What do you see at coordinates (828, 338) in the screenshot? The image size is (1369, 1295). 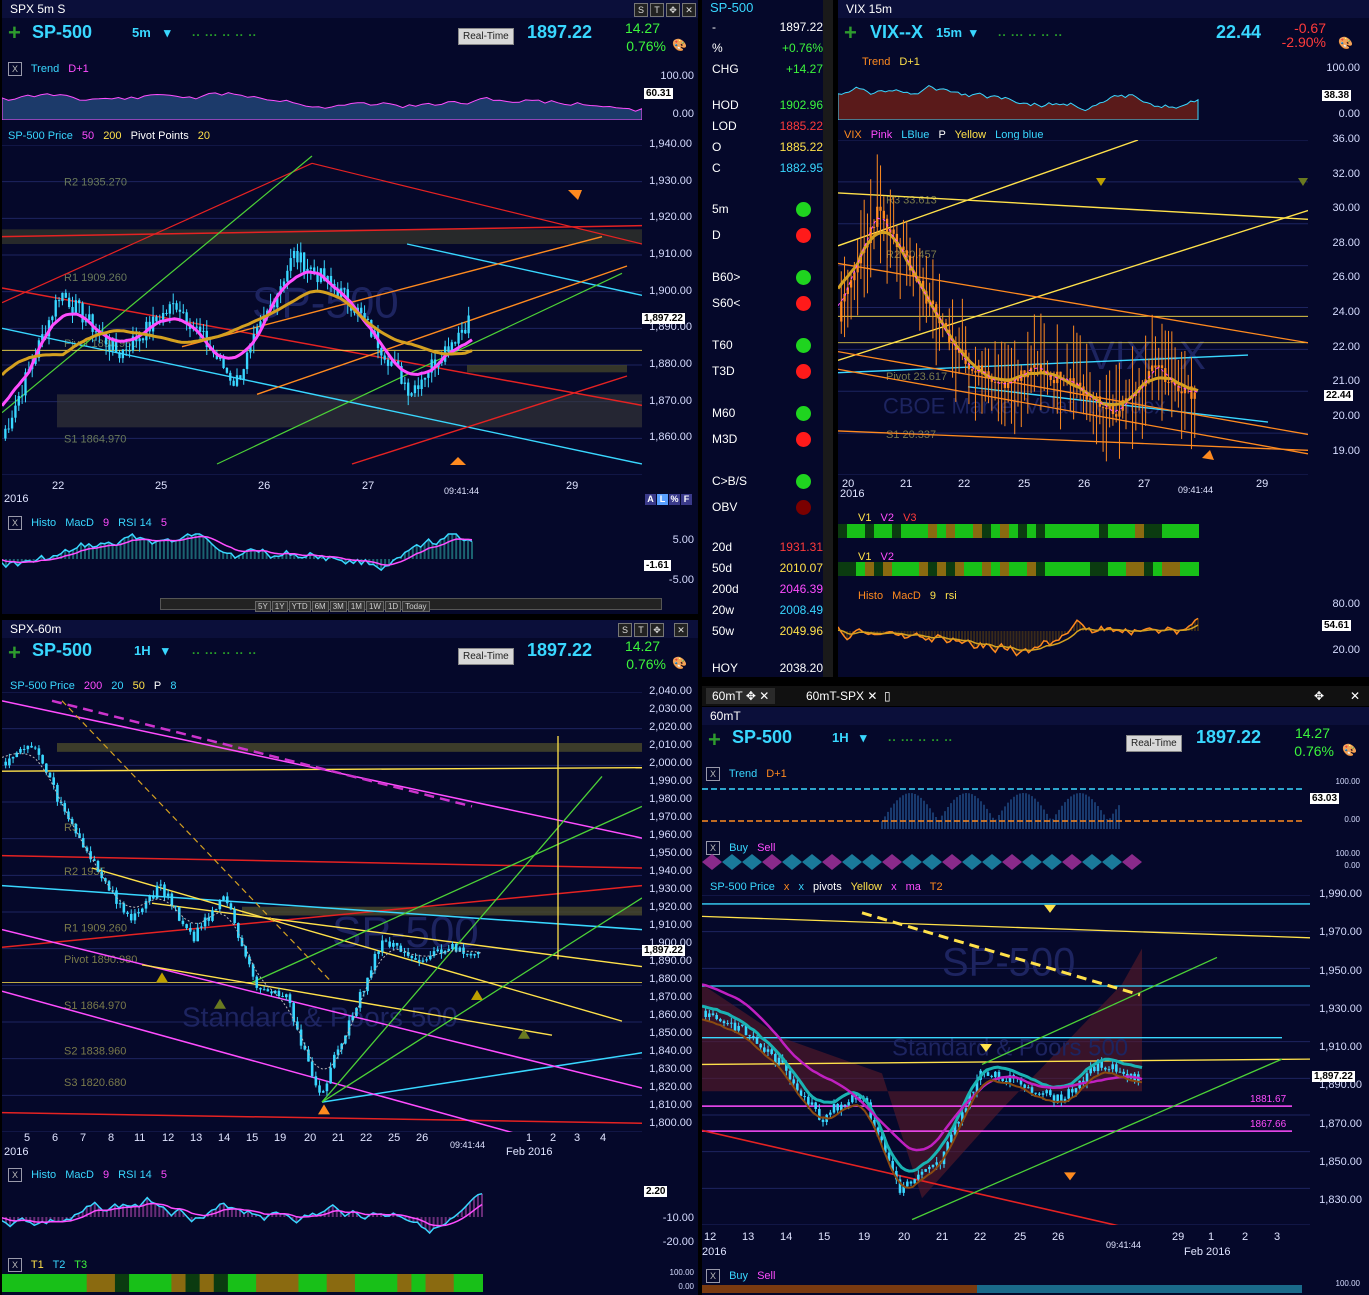 I see `scrollbar` at bounding box center [828, 338].